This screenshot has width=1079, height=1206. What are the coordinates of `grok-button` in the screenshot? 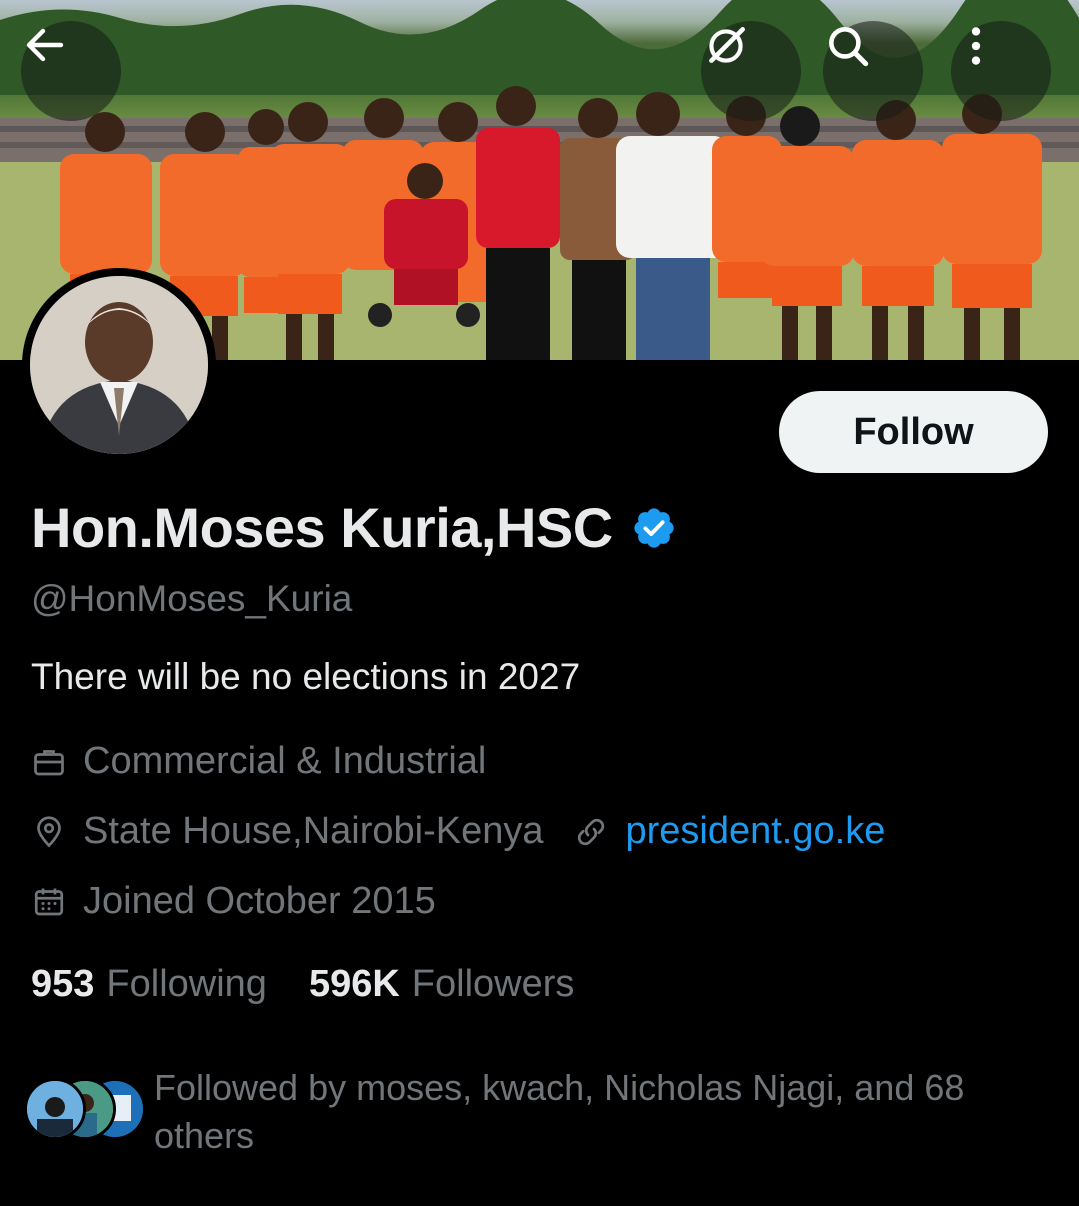 It's located at (751, 71).